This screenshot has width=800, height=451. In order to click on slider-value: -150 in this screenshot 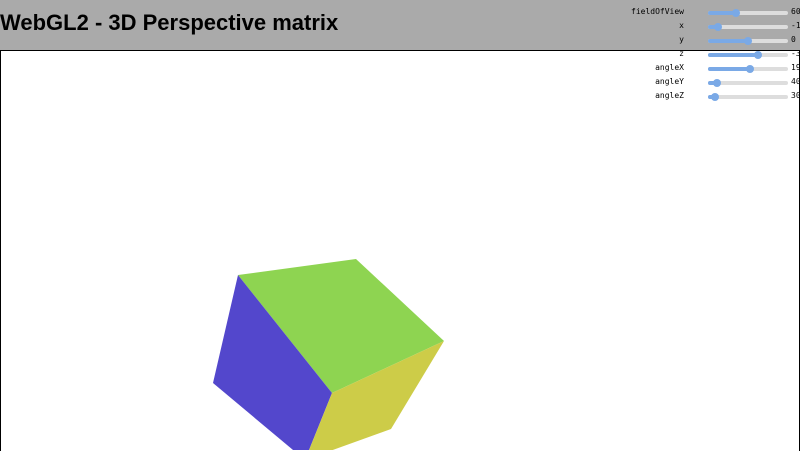, I will do `click(795, 25)`.